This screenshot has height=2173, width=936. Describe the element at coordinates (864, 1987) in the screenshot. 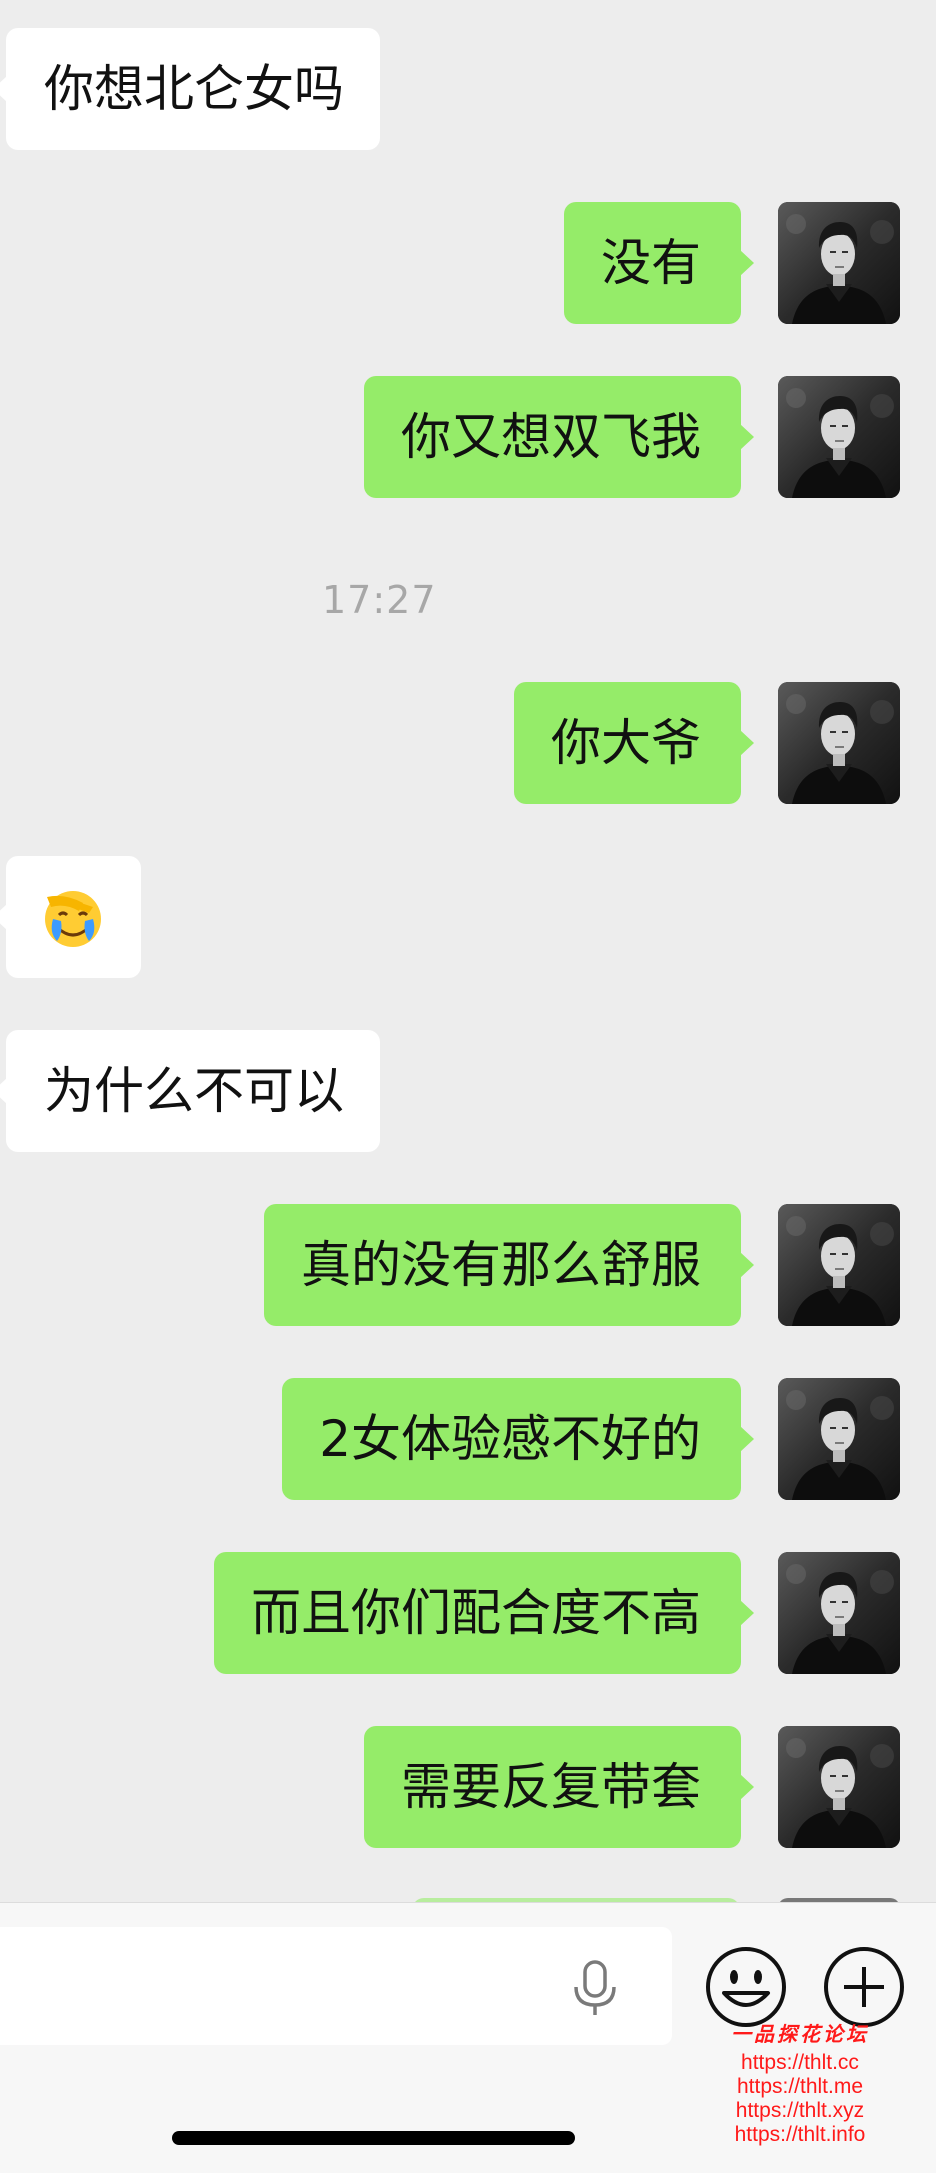

I see `plus-circle-icon` at that location.